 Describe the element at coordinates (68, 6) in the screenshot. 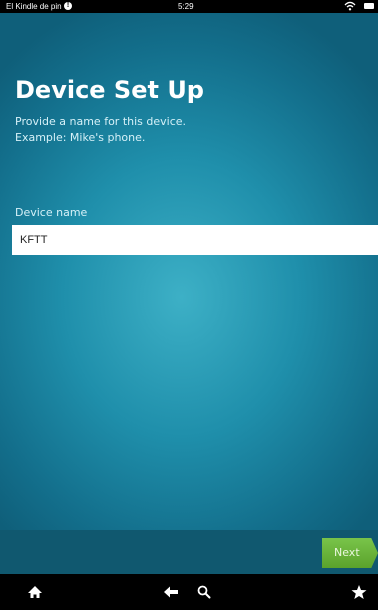

I see `alert-icon: !` at that location.